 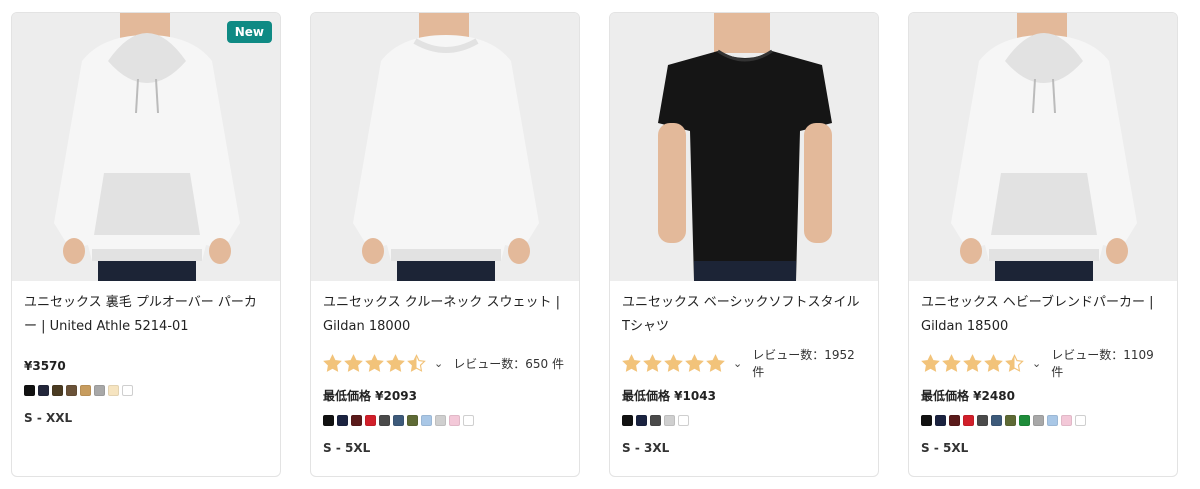 I want to click on rating-row: ⌄ レビュー数：650 件, so click(x=445, y=363).